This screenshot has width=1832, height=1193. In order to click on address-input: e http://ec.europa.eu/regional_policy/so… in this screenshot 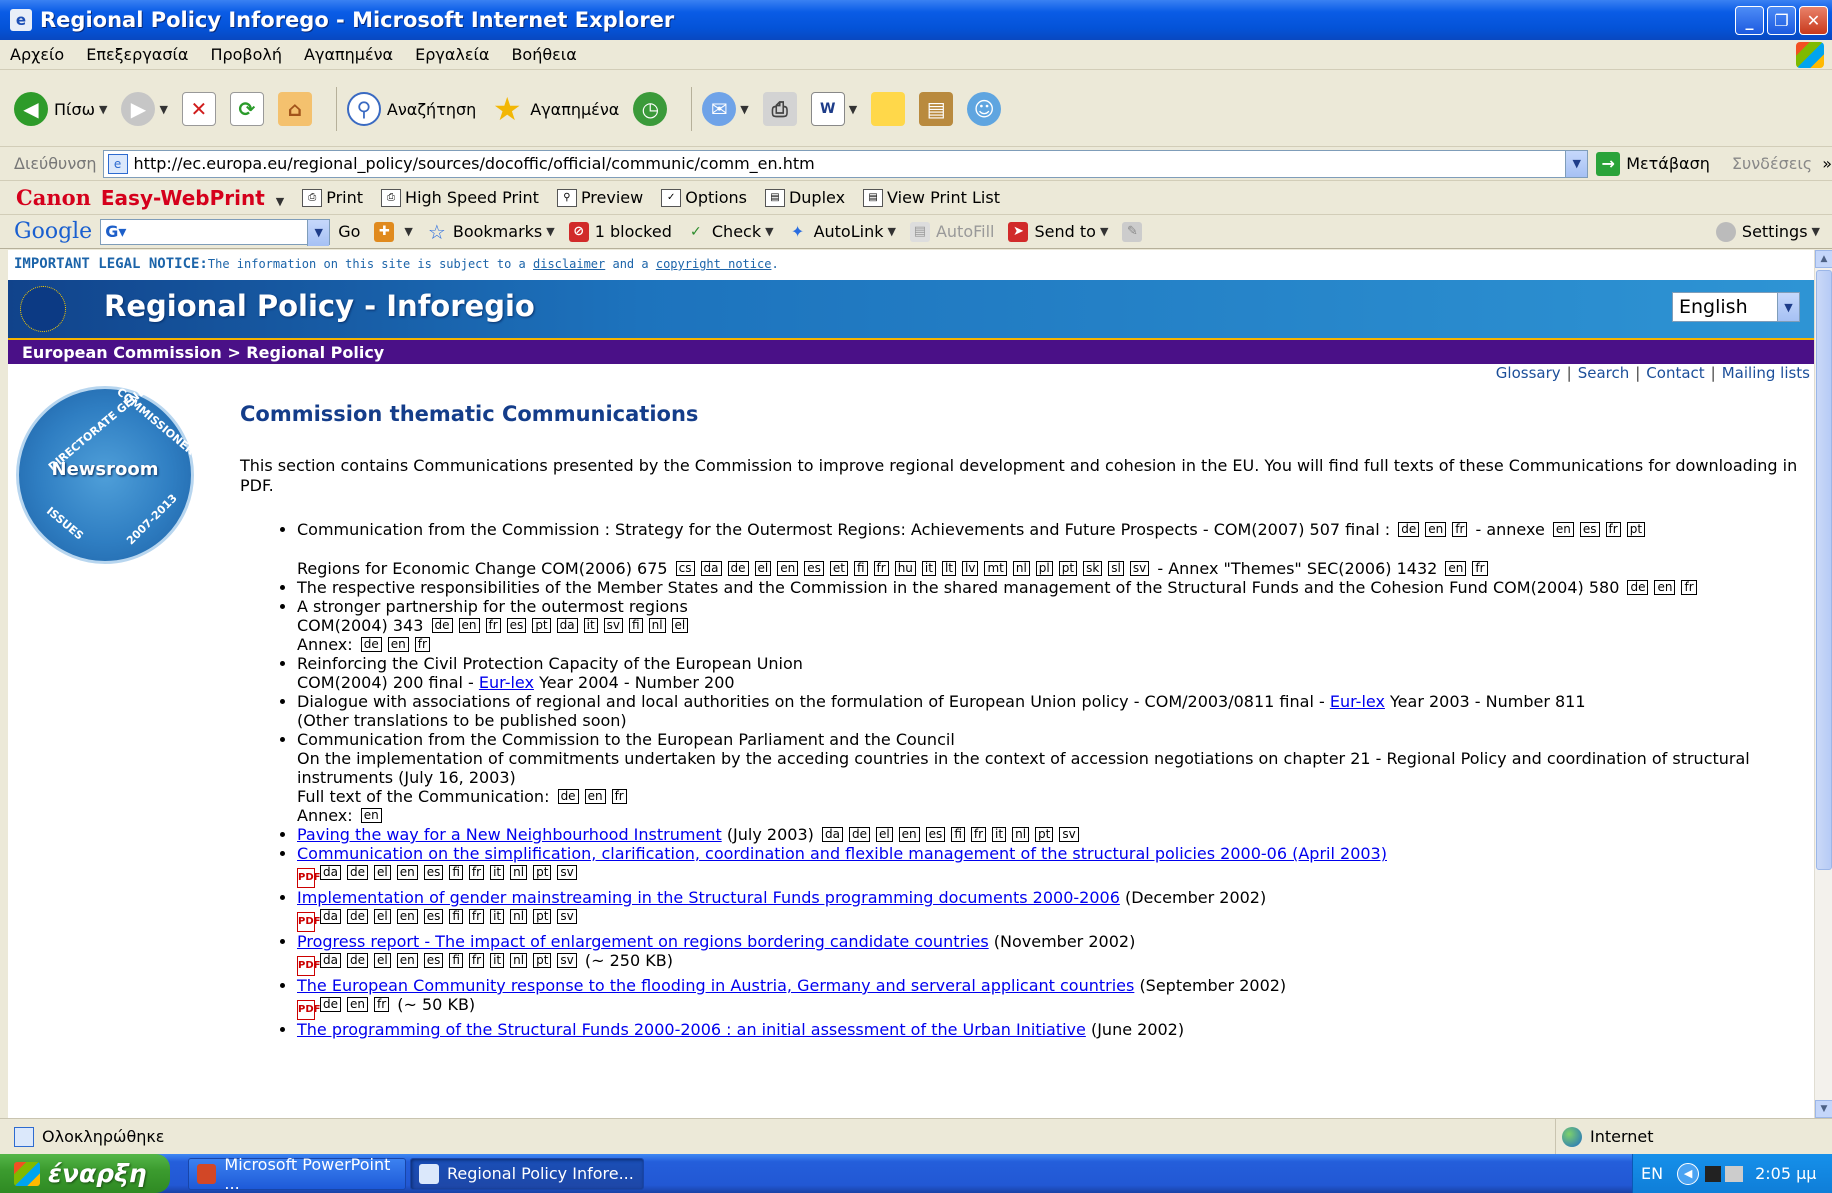, I will do `click(845, 163)`.